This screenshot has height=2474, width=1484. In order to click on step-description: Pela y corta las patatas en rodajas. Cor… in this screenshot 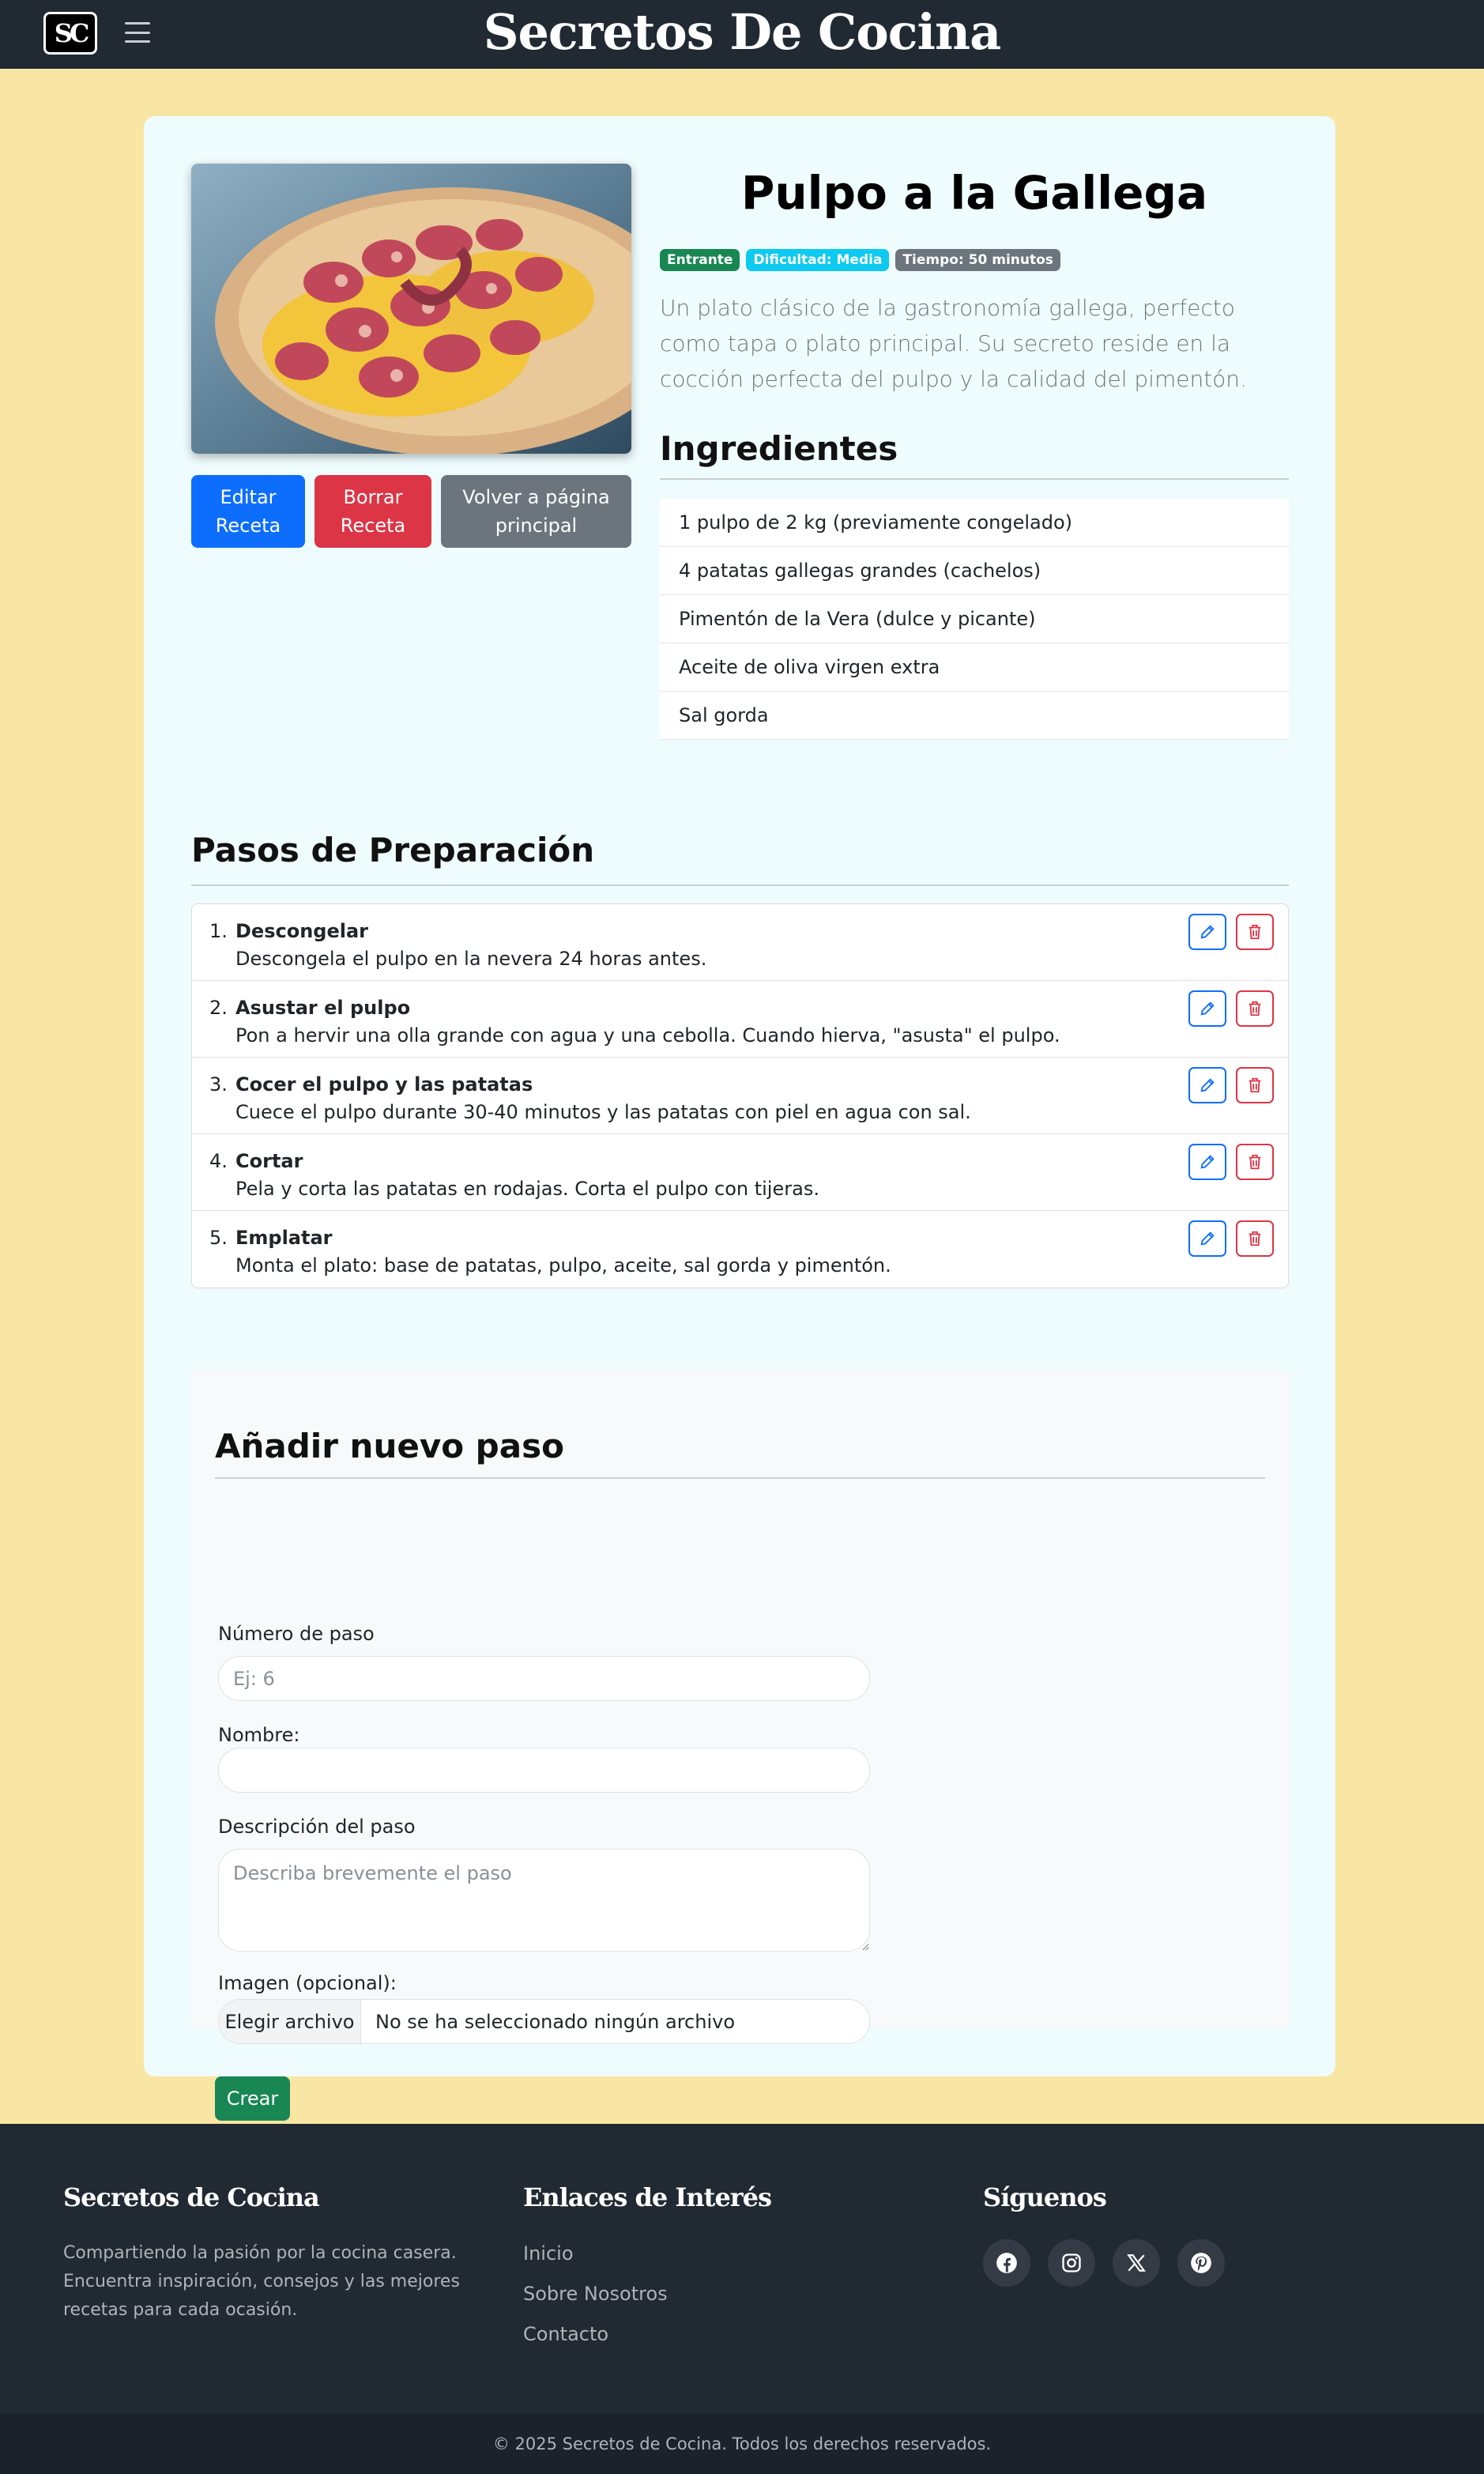, I will do `click(527, 1189)`.